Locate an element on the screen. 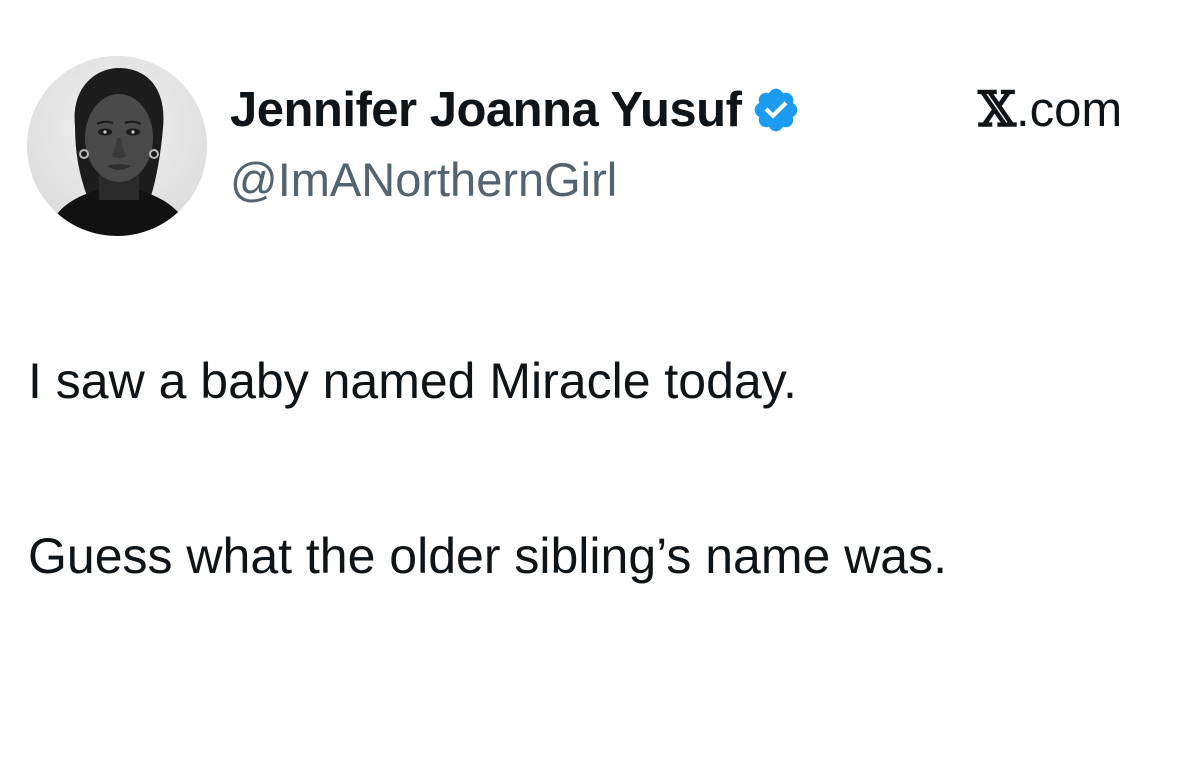 Image resolution: width=1200 pixels, height=771 pixels. site-label: 𝕏.com is located at coordinates (1050, 109).